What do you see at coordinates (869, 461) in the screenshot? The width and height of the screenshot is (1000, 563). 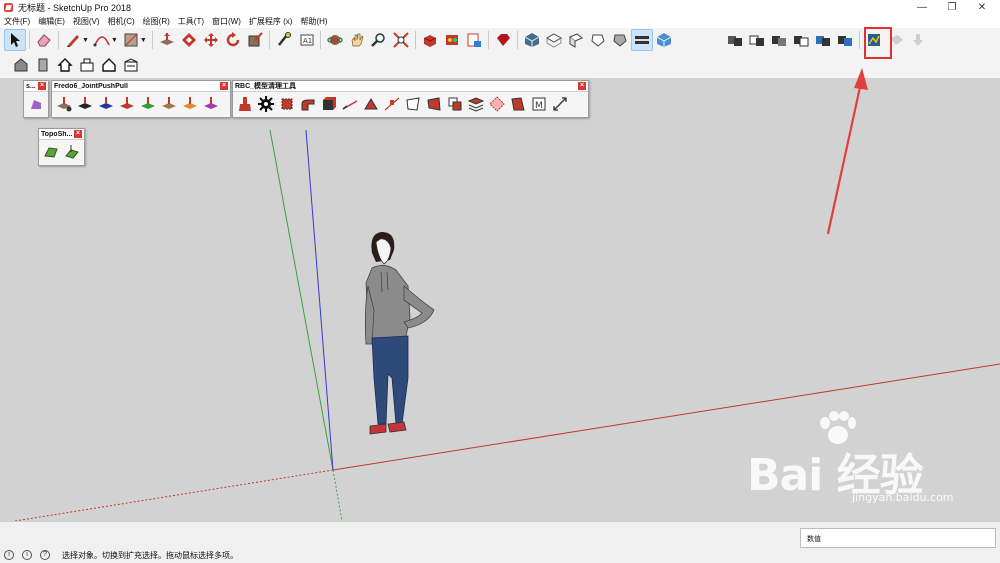 I see `baidu-watermark: Bai 经验 jingyan.baidu.com` at bounding box center [869, 461].